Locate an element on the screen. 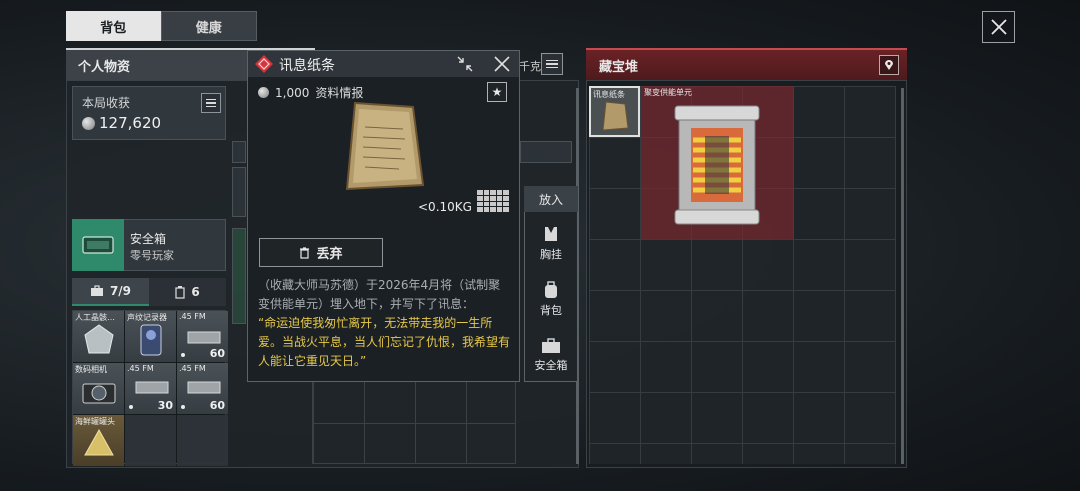  put-into-title: 放入 is located at coordinates (551, 199).